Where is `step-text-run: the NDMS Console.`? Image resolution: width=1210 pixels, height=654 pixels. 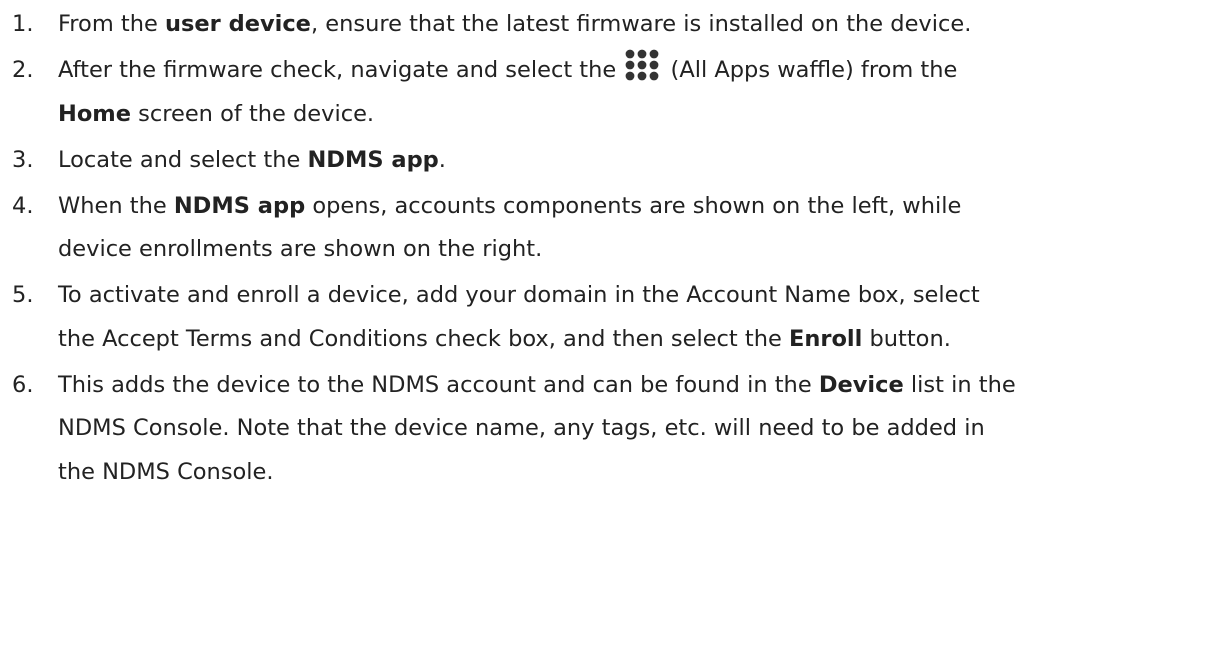
step-text-run: the NDMS Console. is located at coordinates (166, 471).